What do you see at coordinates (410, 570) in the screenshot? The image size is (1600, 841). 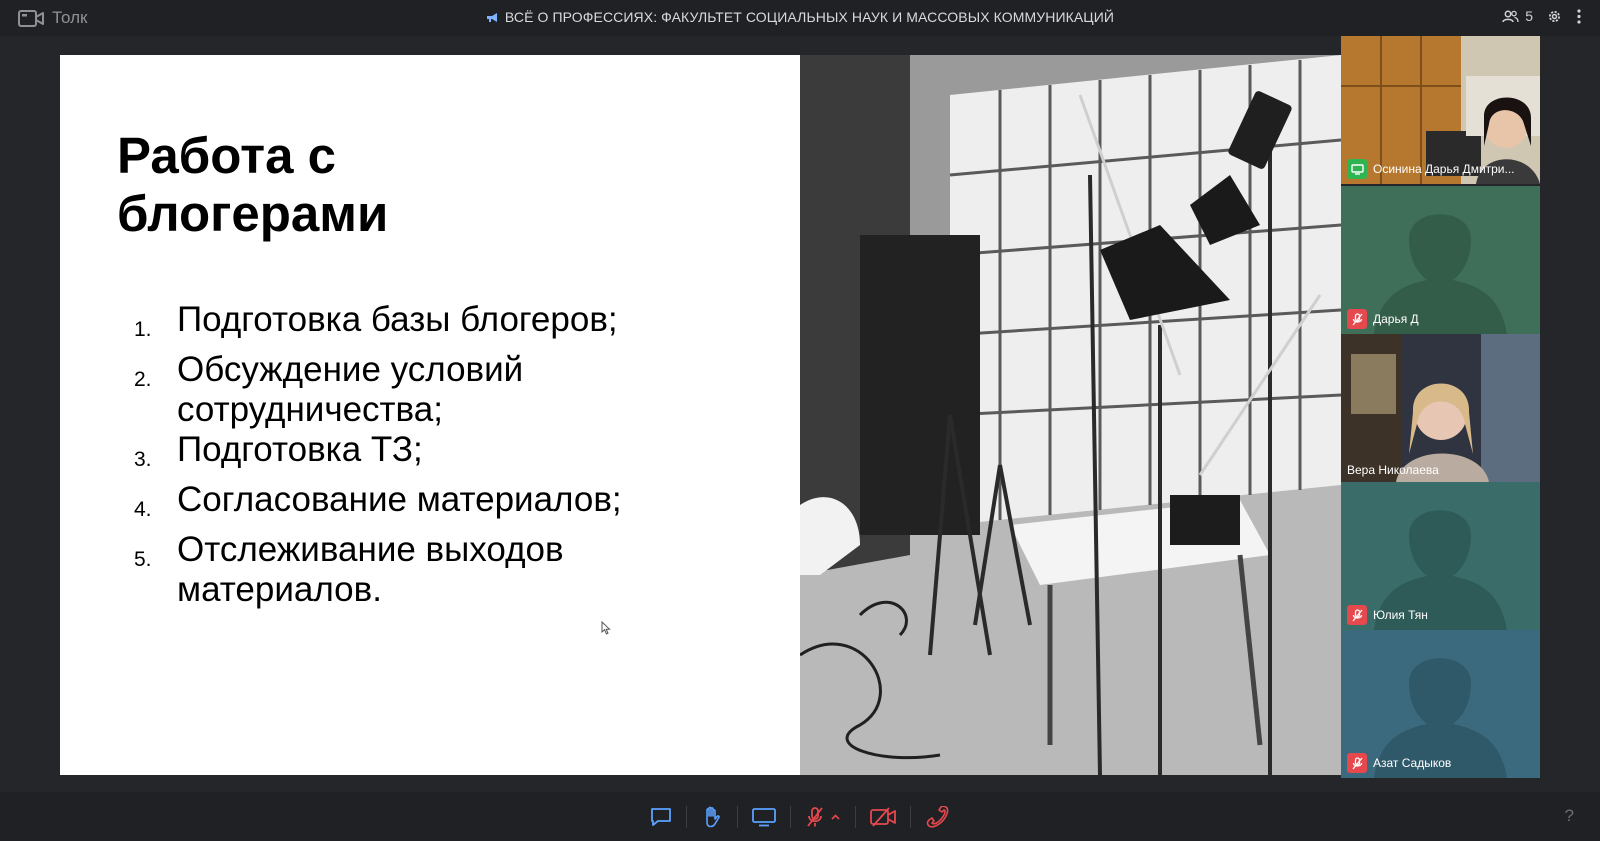 I see `list-item: 5. Отслеживание выходов материалов.` at bounding box center [410, 570].